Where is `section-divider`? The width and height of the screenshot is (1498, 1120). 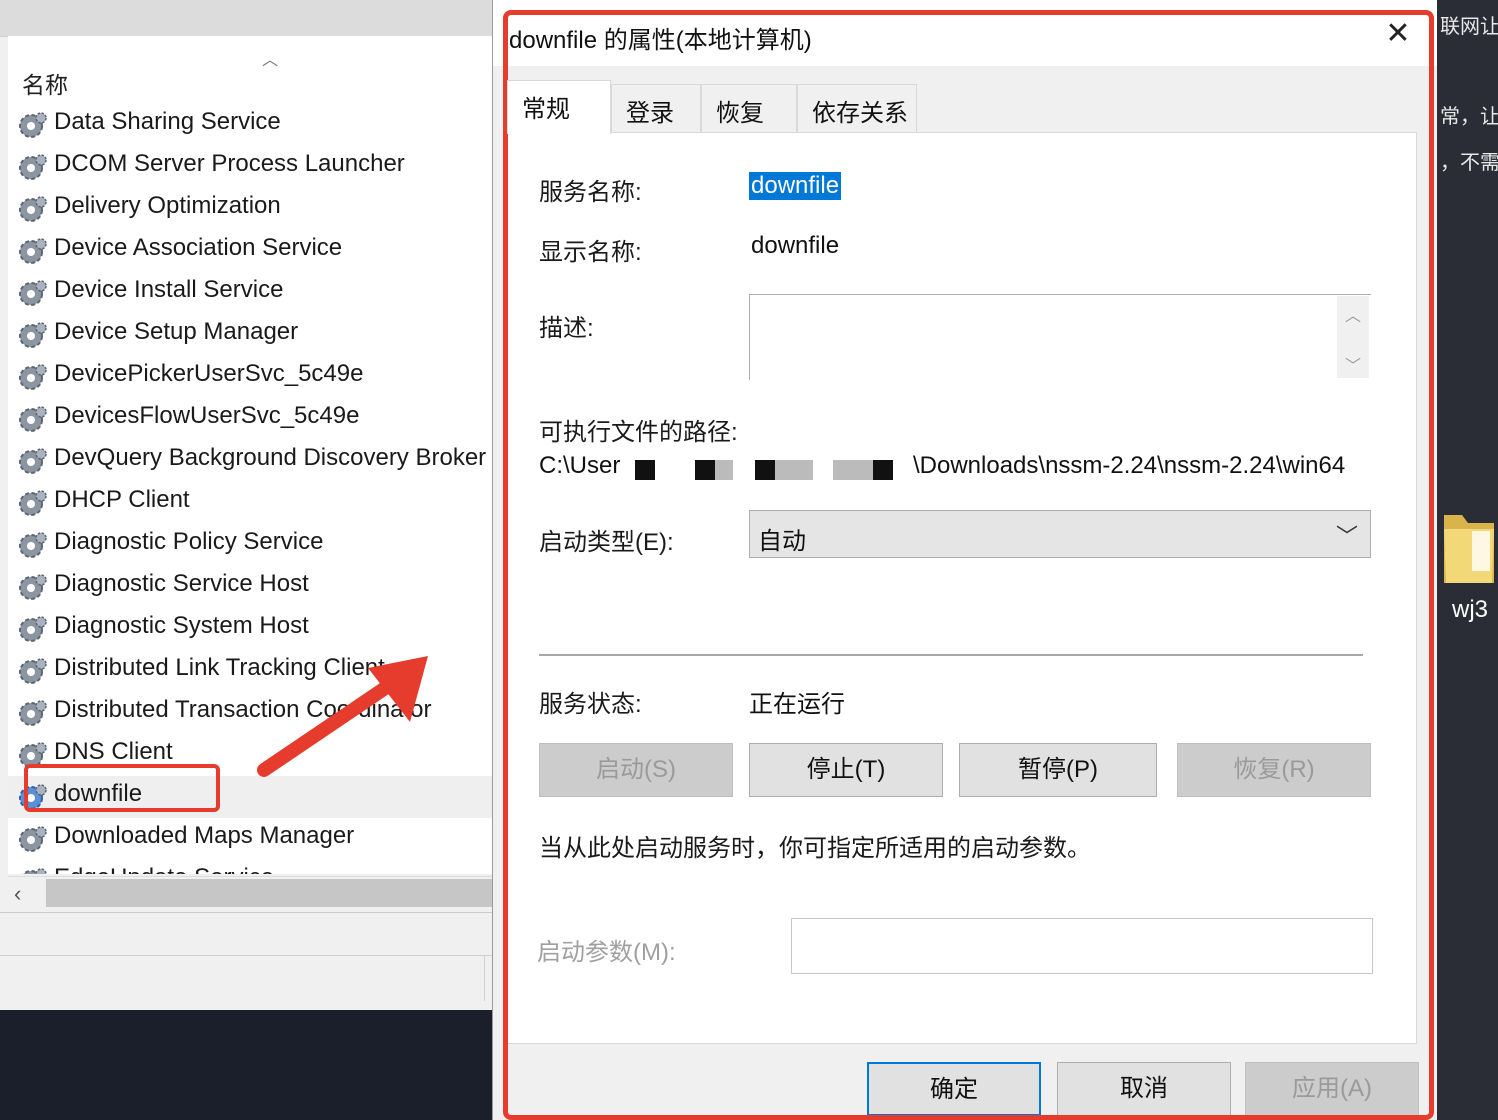 section-divider is located at coordinates (951, 655).